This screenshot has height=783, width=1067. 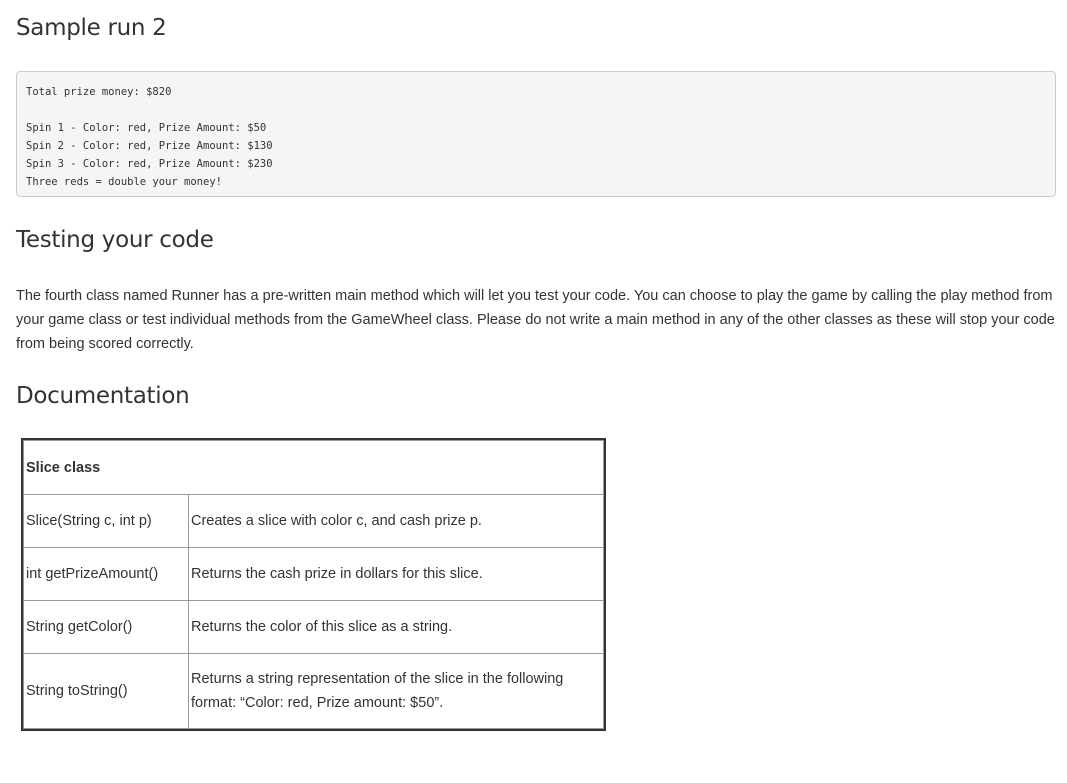 What do you see at coordinates (106, 691) in the screenshot?
I see `method-signature: String toString()` at bounding box center [106, 691].